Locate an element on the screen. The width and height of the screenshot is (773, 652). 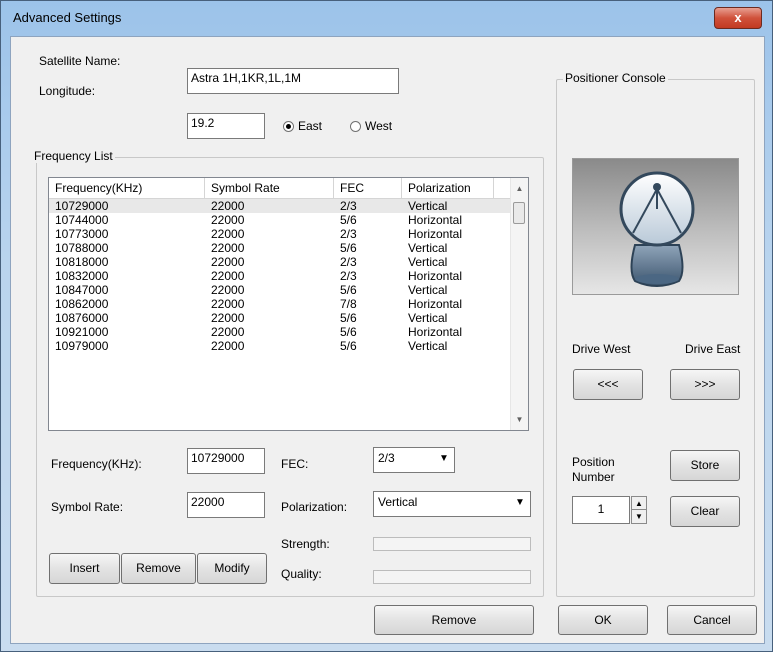
scroll-thumb is located at coordinates (519, 213).